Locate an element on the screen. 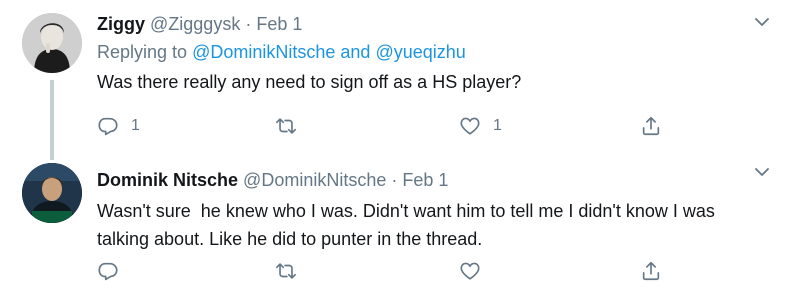 The height and width of the screenshot is (297, 798). like-button: 1 is located at coordinates (480, 126).